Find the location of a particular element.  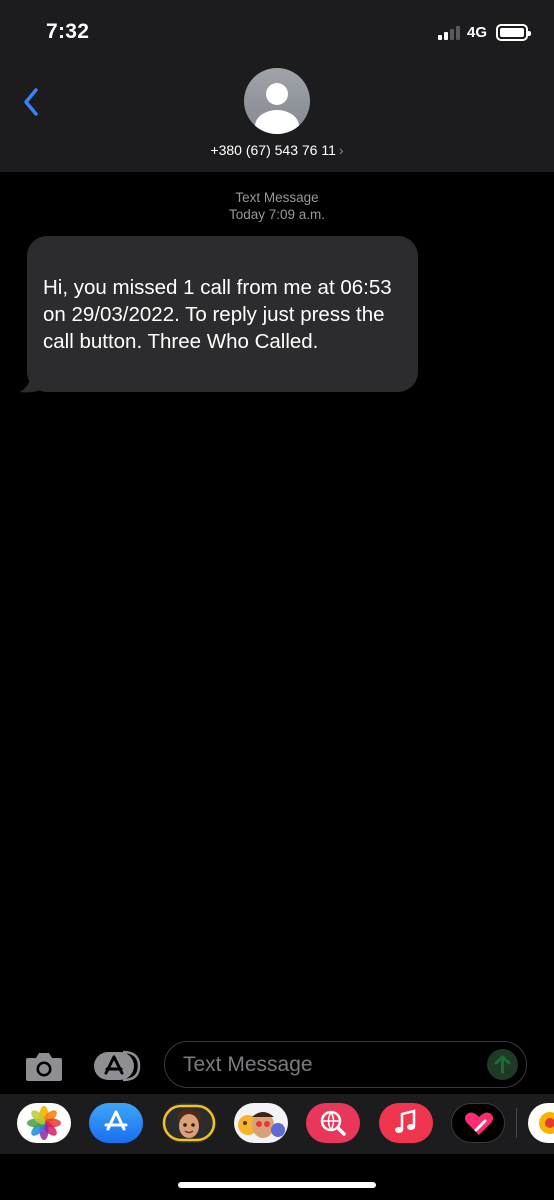

music-icon is located at coordinates (406, 1123).